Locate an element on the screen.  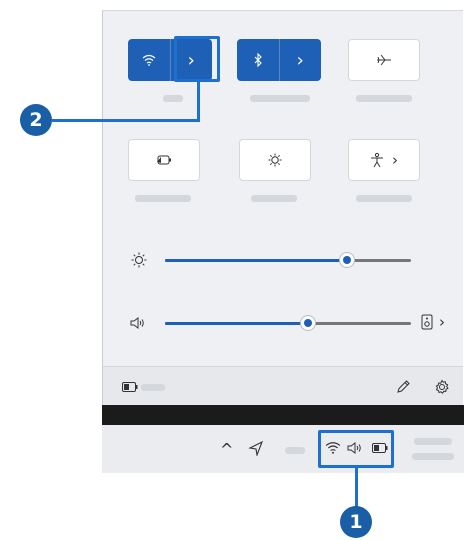
volume-slider is located at coordinates (288, 323).